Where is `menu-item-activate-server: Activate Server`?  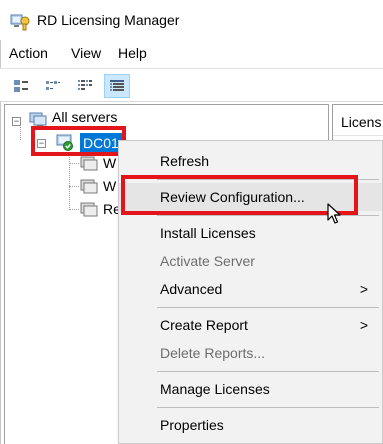
menu-item-activate-server: Activate Server is located at coordinates (250, 261).